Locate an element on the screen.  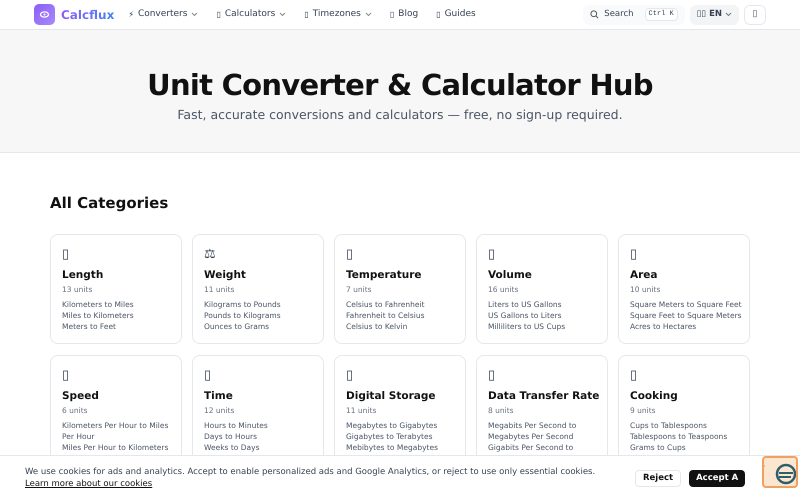
reject-button: Reject is located at coordinates (658, 478).